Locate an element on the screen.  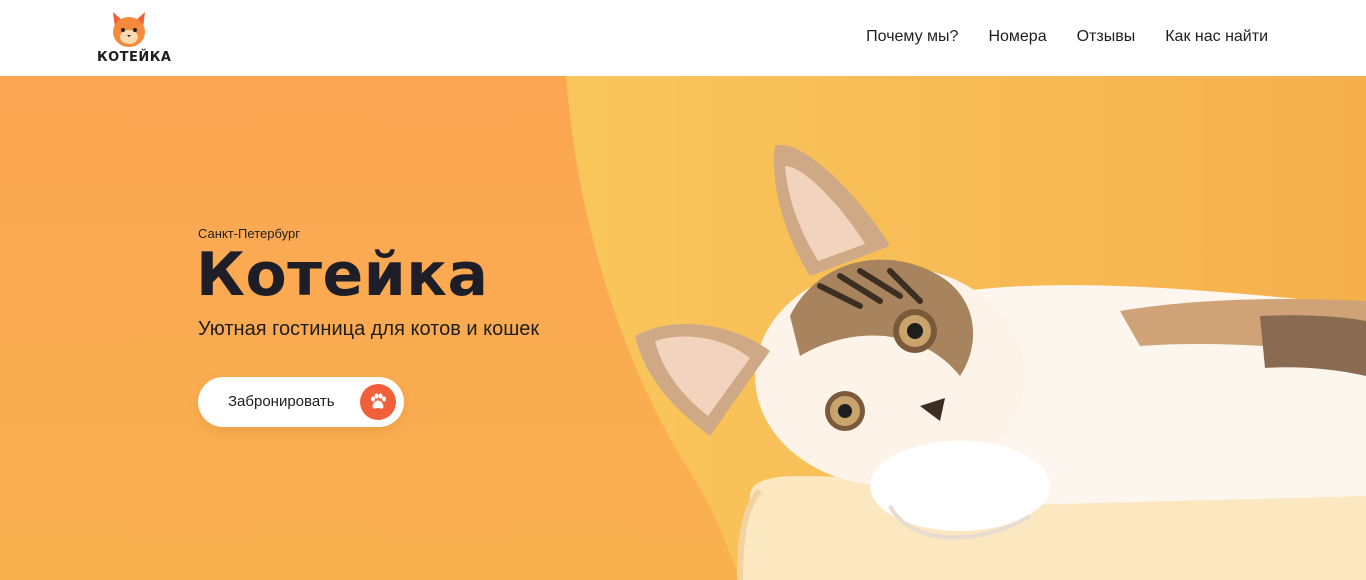
hero-city: Санкт-Петербург is located at coordinates (249, 233).